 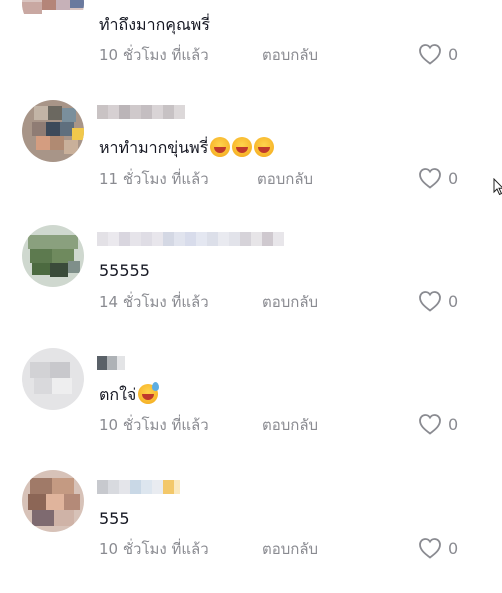 I want to click on mouse-pointer-icon, so click(x=497, y=187).